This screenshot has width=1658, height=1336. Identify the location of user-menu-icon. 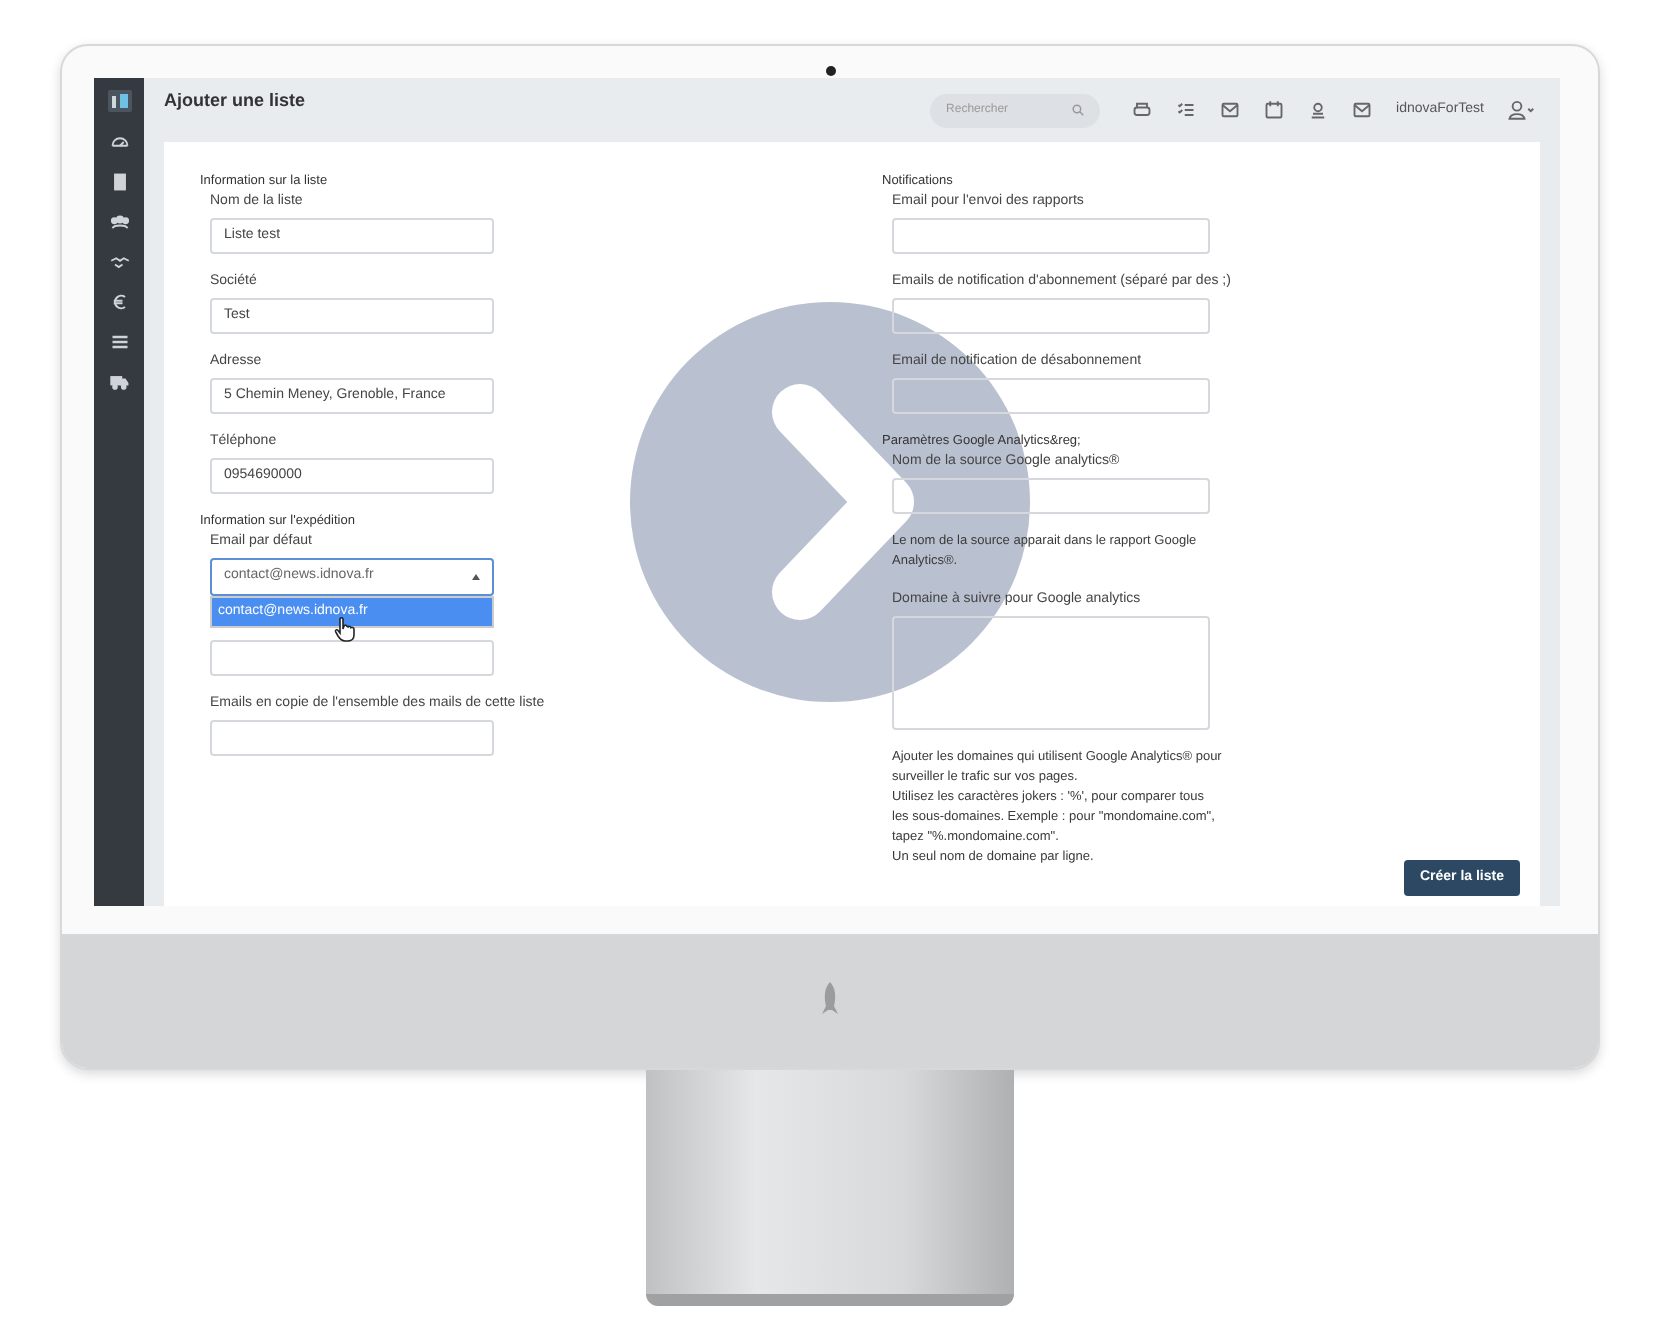
(1522, 110).